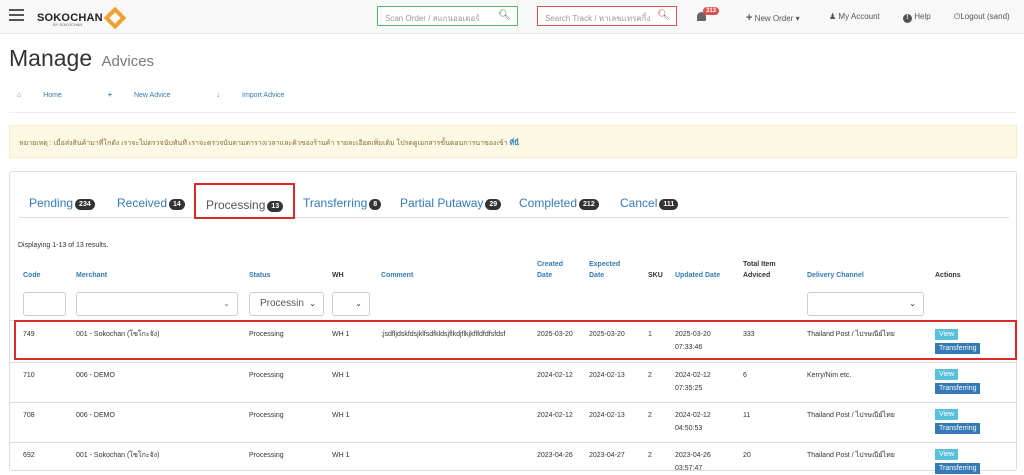  What do you see at coordinates (259, 275) in the screenshot?
I see `col-status: Status` at bounding box center [259, 275].